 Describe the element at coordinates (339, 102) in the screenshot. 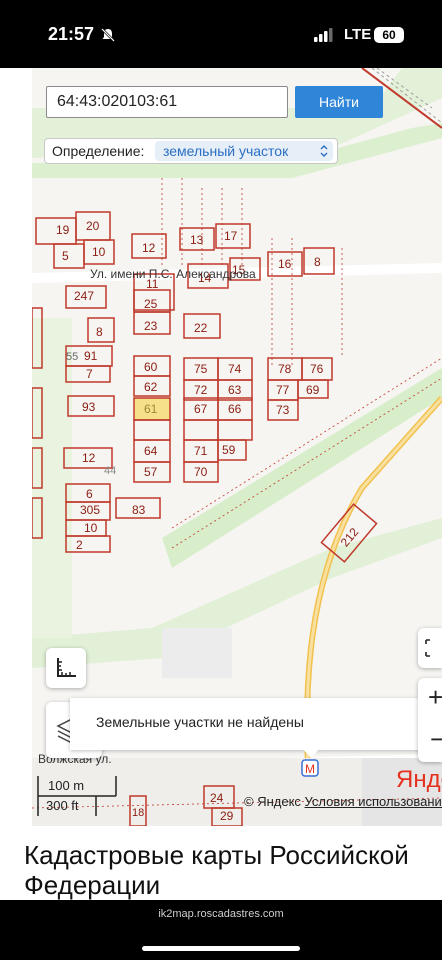

I see `find-button: Найти` at that location.